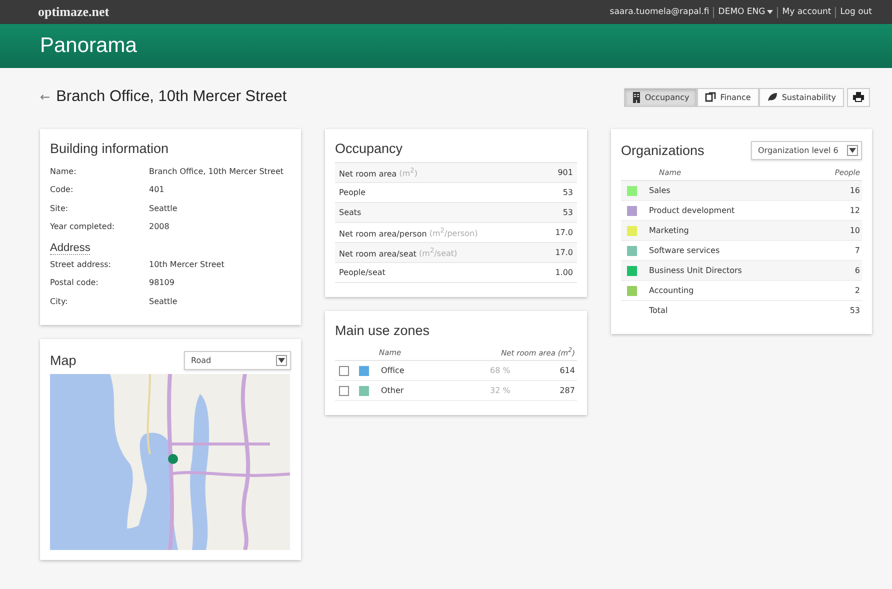  Describe the element at coordinates (857, 270) in the screenshot. I see `org-people: 6` at that location.